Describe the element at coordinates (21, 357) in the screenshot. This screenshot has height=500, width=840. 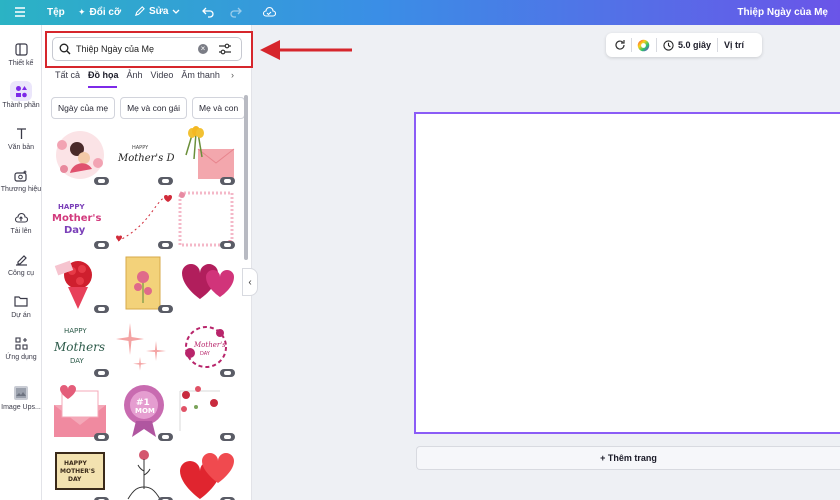
I see `rail-label-apps: Ứng dụng` at that location.